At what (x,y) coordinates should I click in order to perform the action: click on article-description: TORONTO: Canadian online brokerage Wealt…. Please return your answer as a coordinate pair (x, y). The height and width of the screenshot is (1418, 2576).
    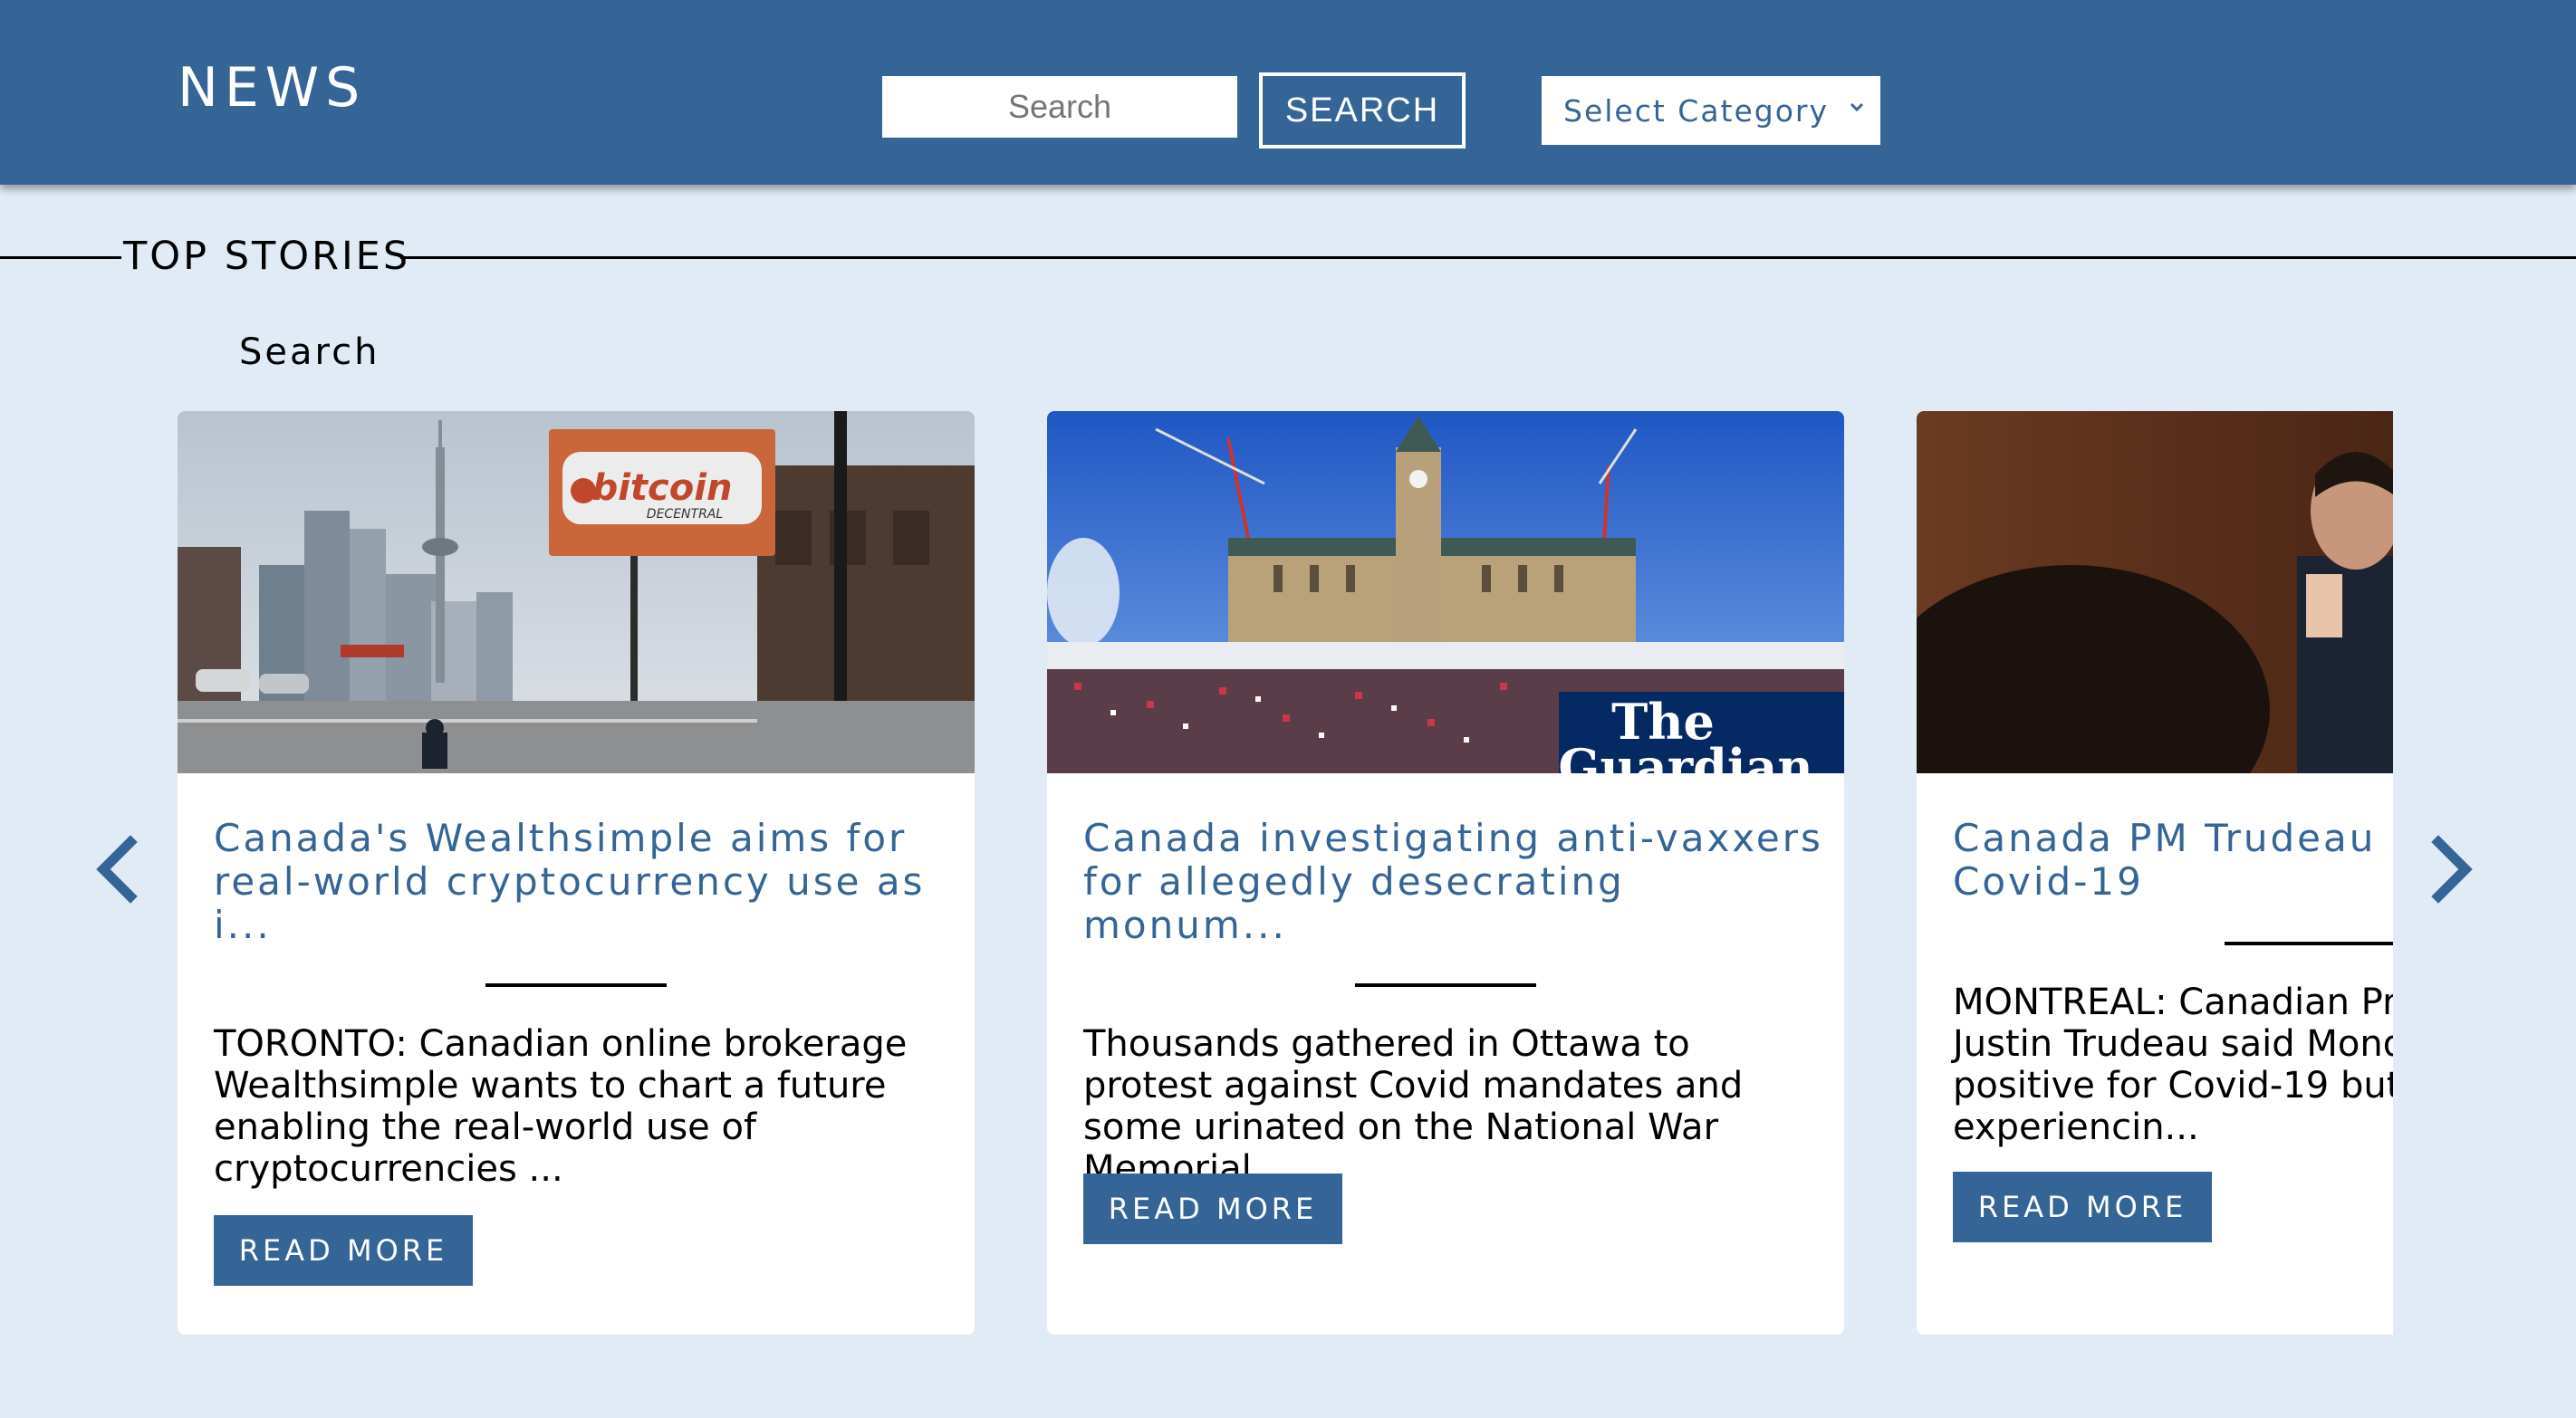
    Looking at the image, I should click on (561, 1107).